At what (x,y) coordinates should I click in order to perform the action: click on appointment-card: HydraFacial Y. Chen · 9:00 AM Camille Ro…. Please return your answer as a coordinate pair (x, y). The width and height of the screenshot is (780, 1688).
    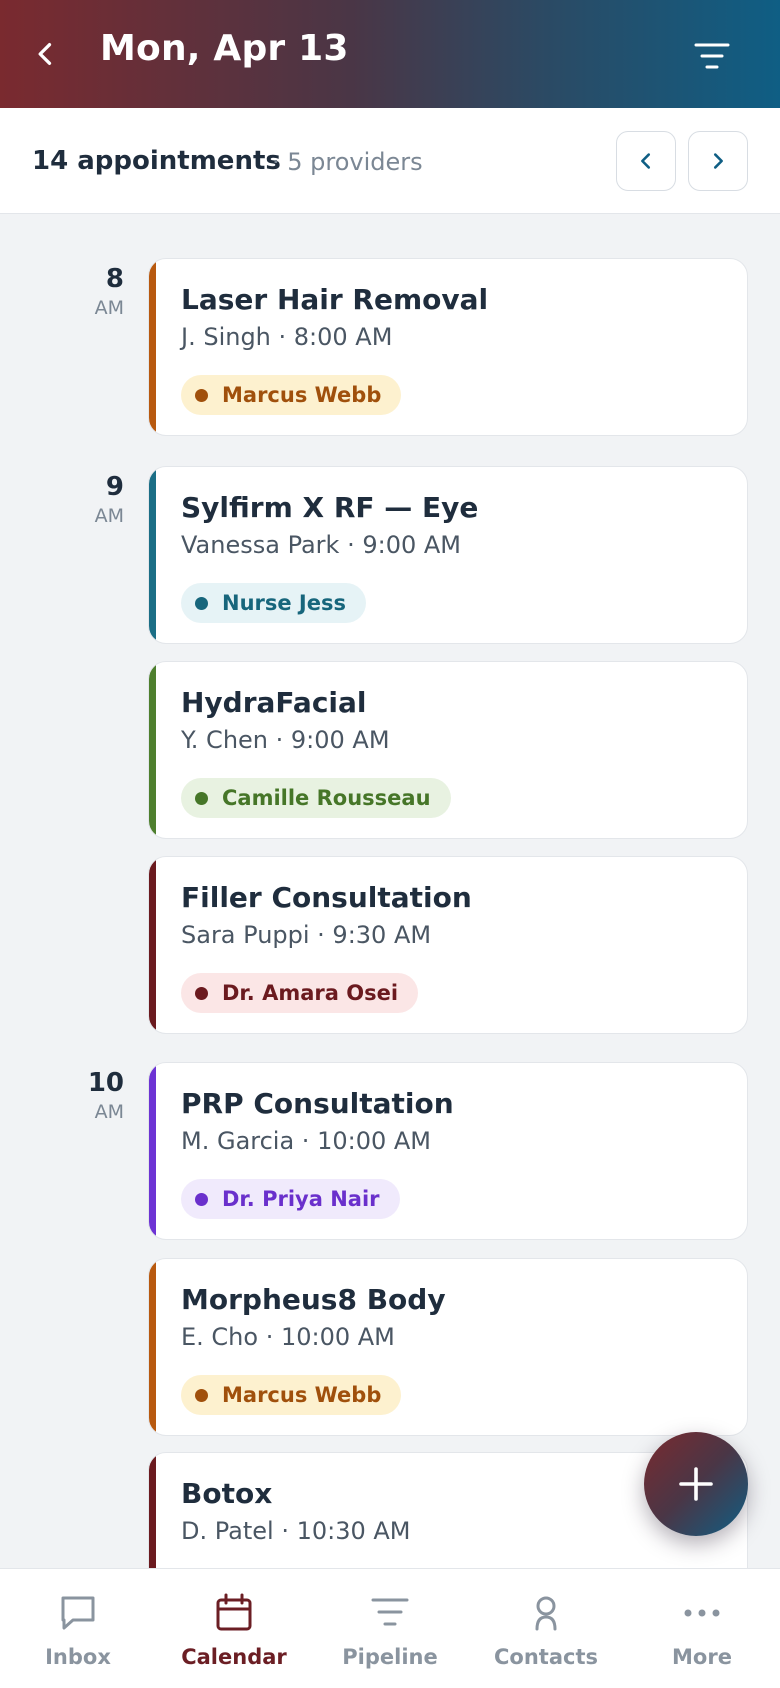
    Looking at the image, I should click on (448, 750).